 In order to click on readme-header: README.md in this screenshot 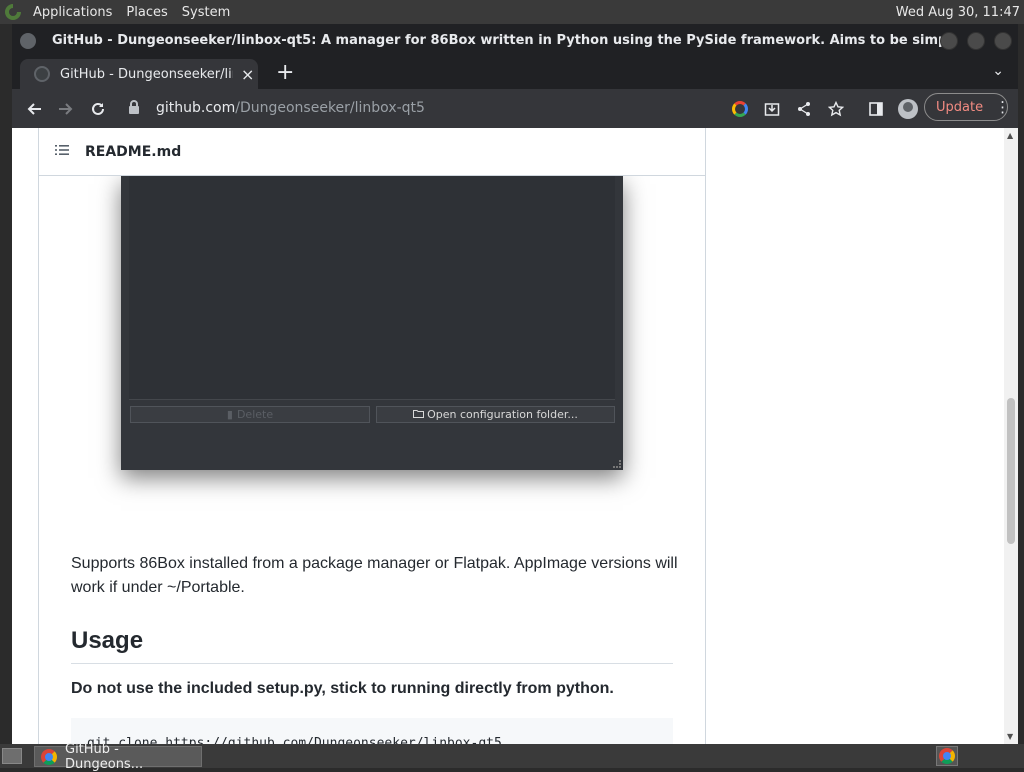, I will do `click(372, 152)`.